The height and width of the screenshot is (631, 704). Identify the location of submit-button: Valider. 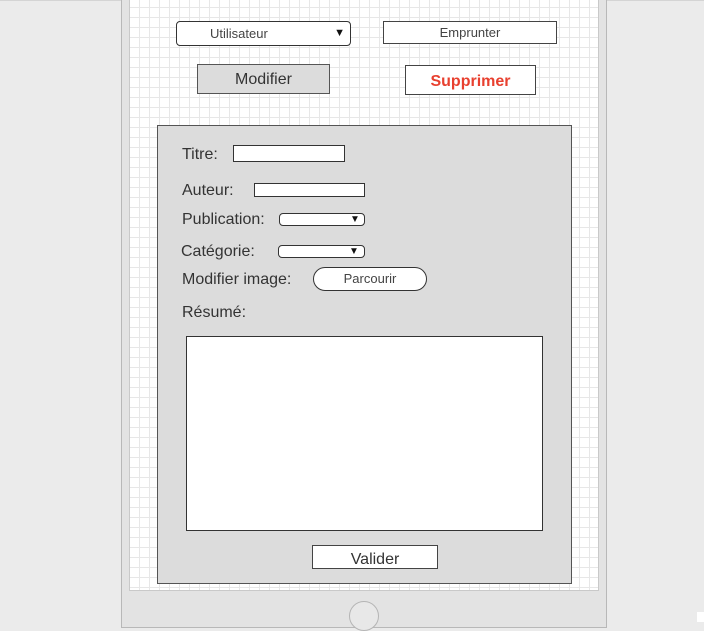
(375, 557).